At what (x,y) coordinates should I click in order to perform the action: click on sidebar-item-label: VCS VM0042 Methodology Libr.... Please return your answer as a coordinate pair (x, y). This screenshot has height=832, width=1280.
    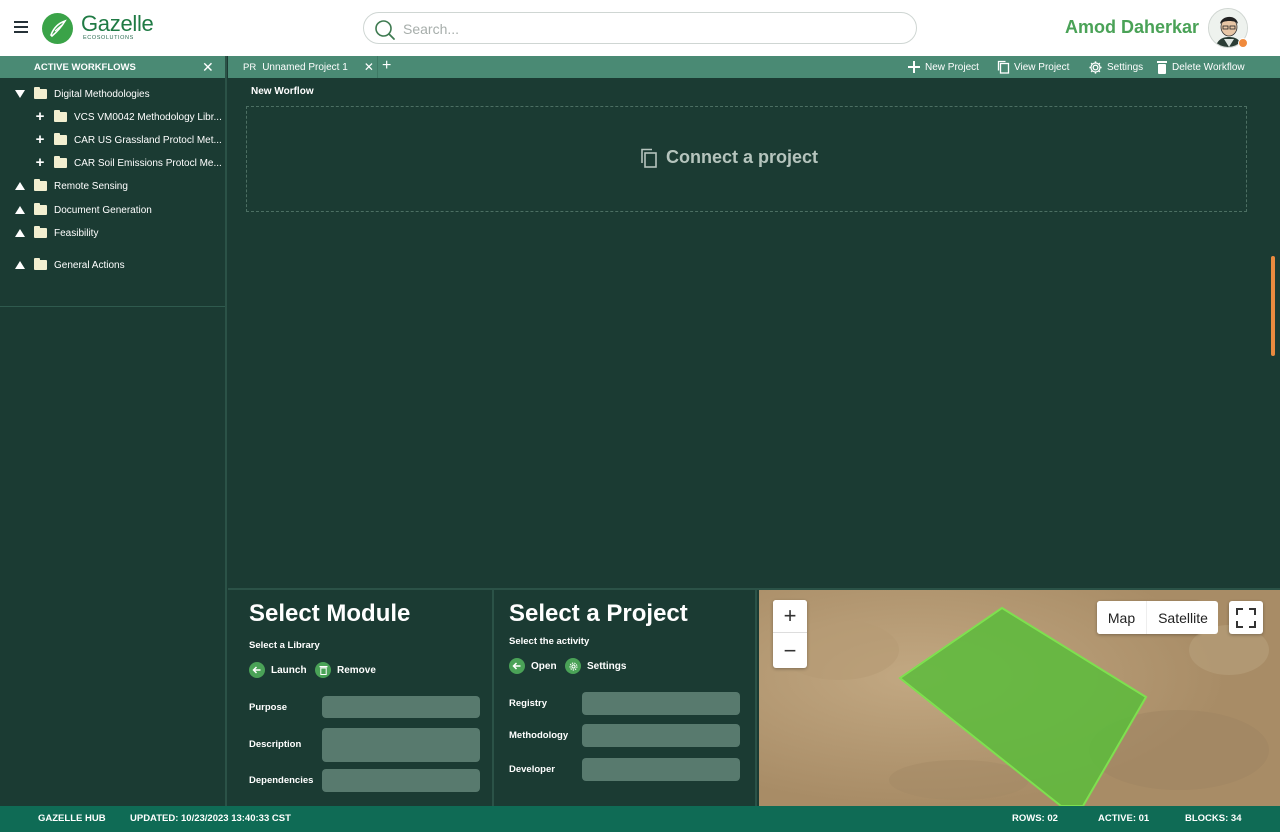
    Looking at the image, I should click on (148, 117).